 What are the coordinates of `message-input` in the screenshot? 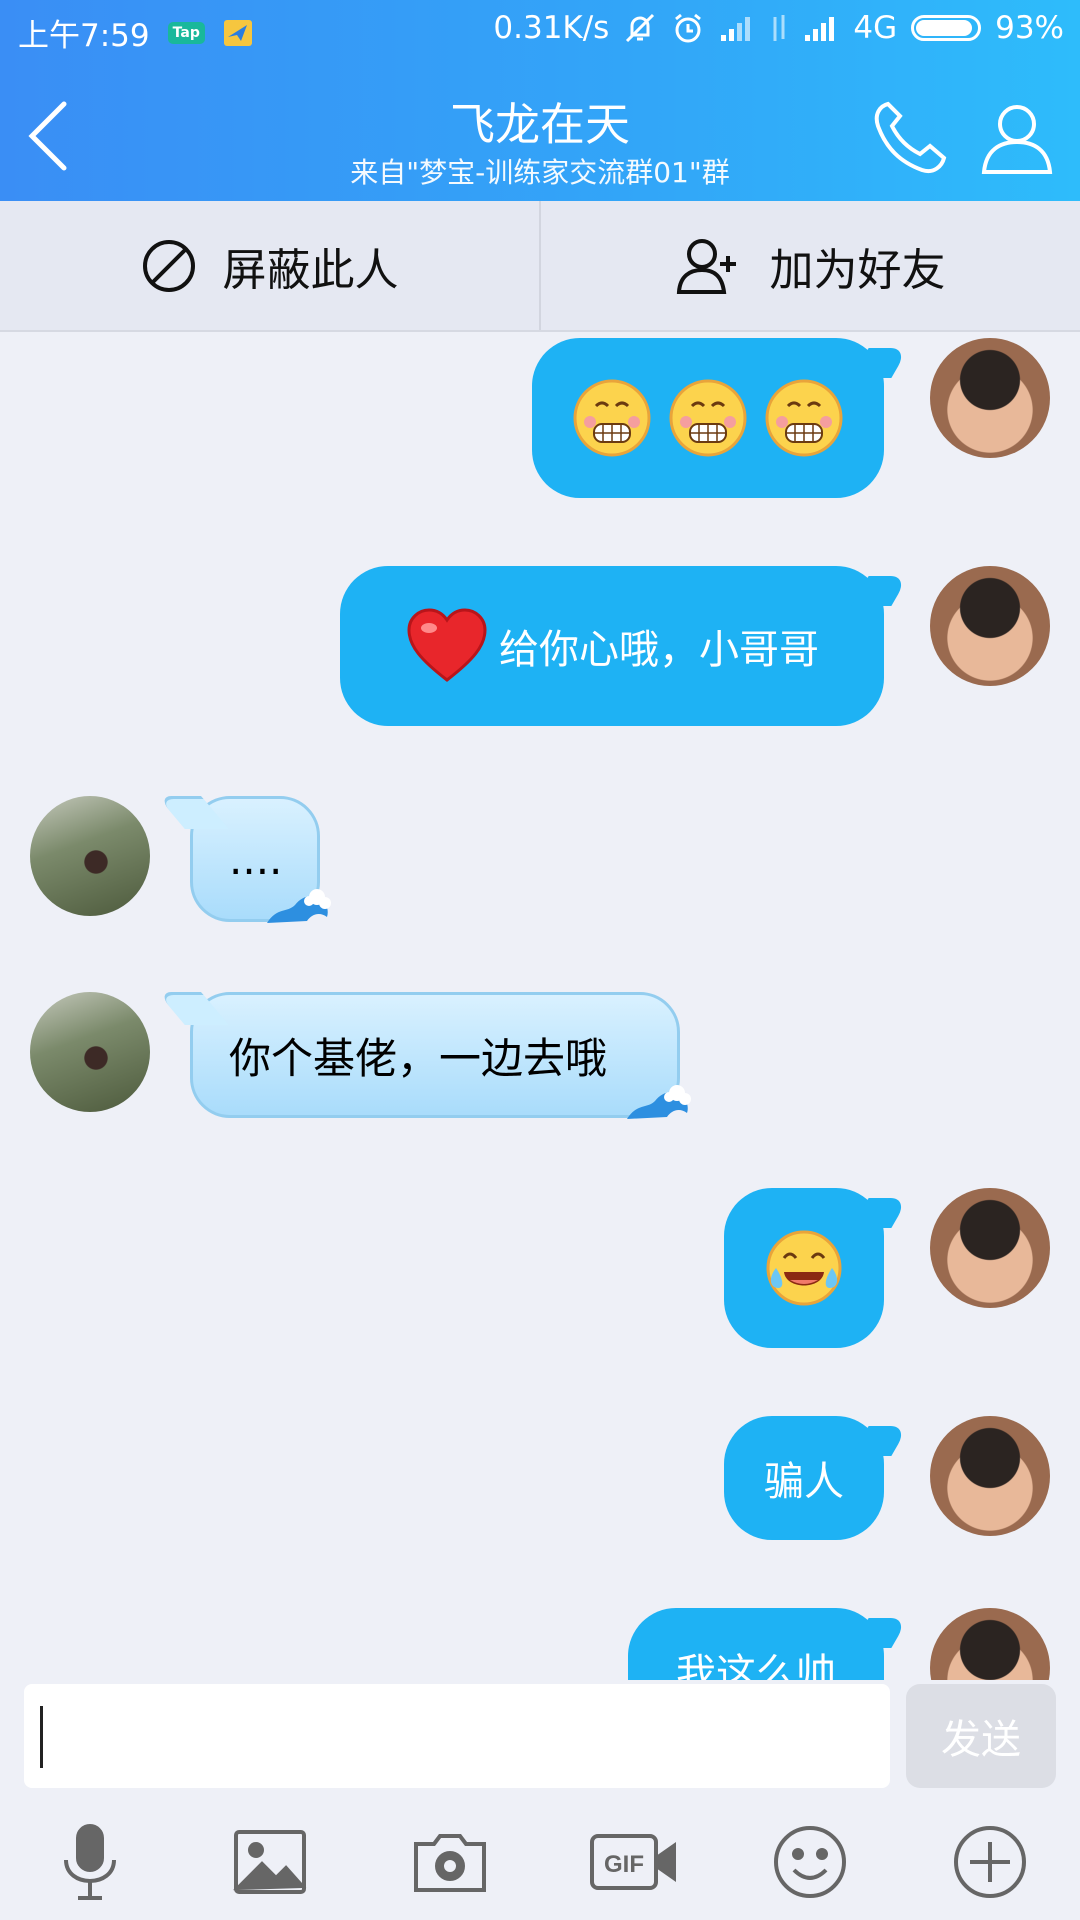 It's located at (457, 1736).